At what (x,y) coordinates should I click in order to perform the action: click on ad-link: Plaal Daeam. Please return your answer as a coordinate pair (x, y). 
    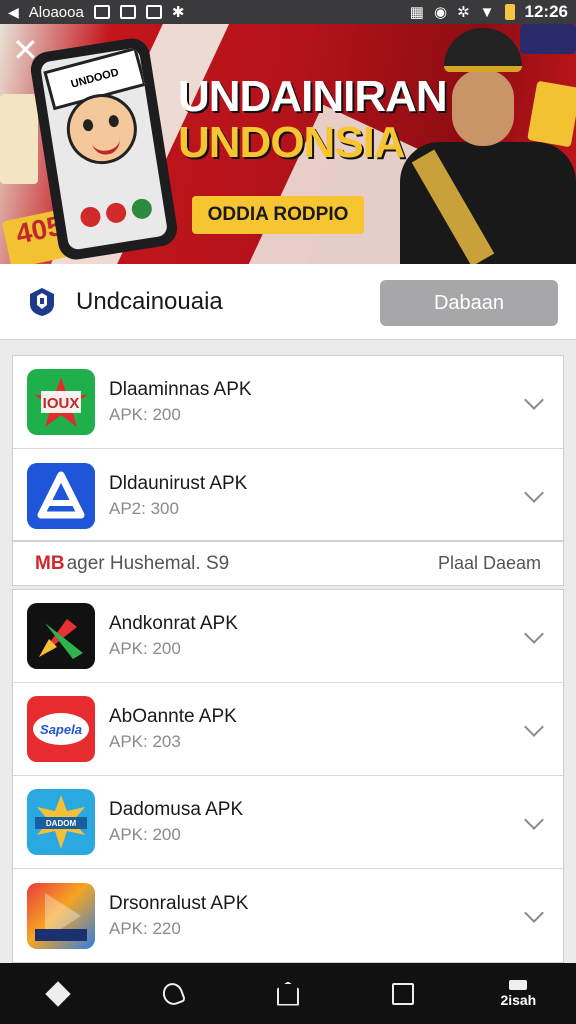
    Looking at the image, I should click on (489, 563).